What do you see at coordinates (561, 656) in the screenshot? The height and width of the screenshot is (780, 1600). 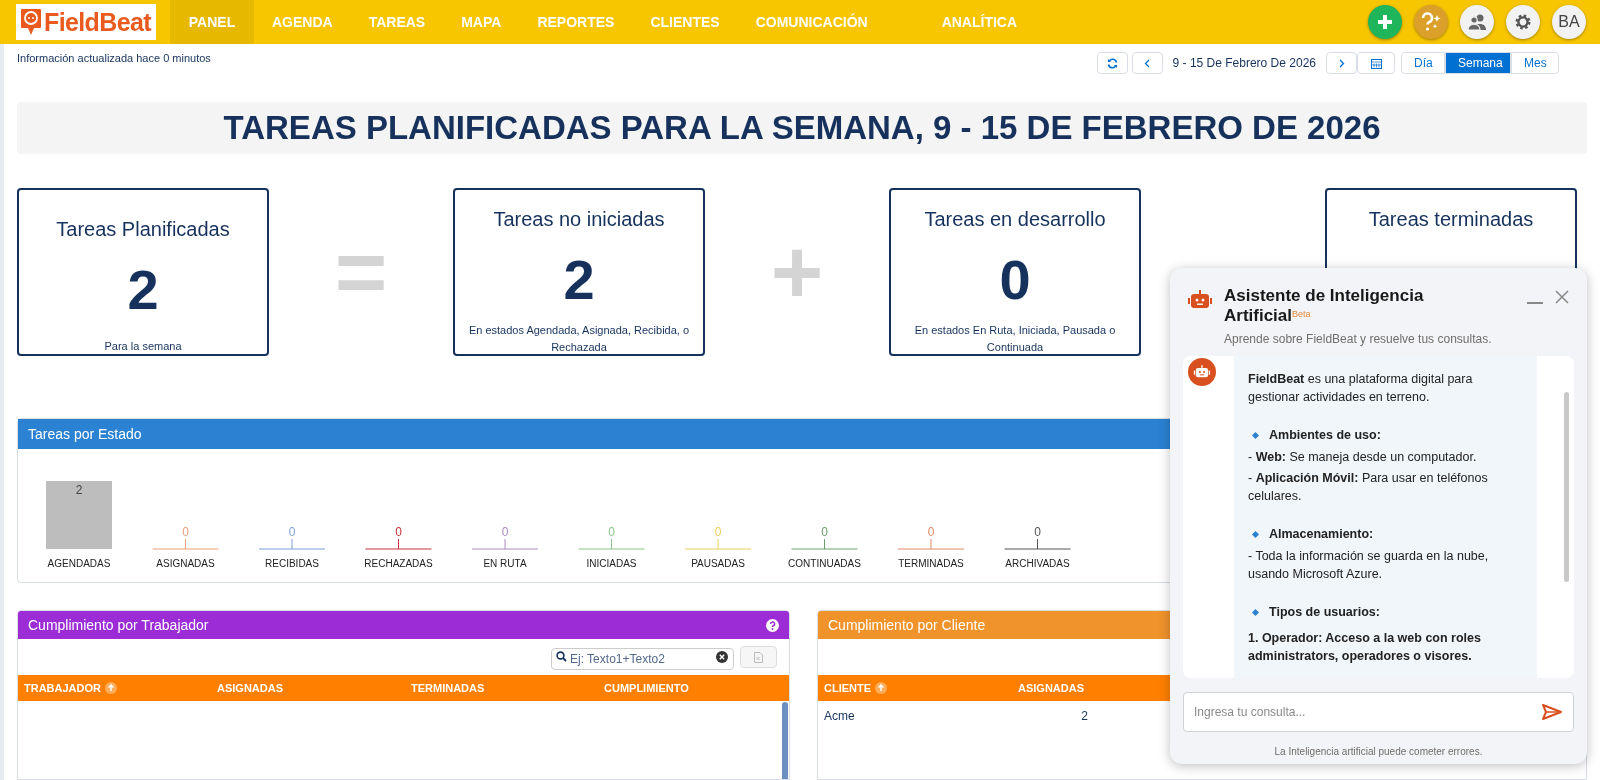 I see `search-icon` at bounding box center [561, 656].